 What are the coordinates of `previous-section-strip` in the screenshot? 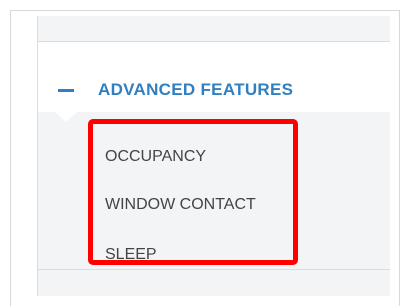 It's located at (214, 29).